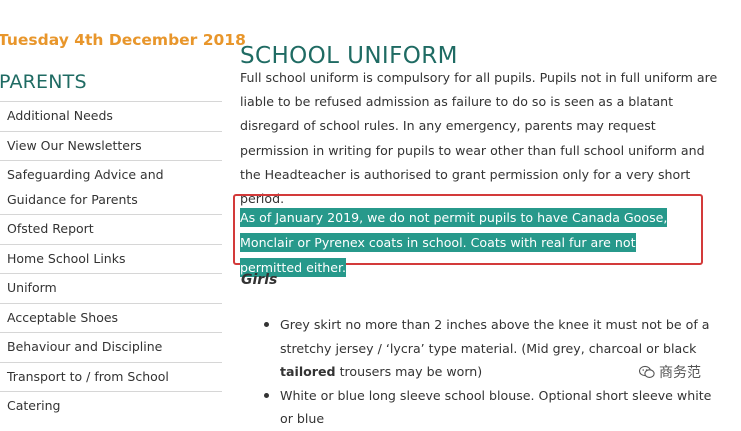 The width and height of the screenshot is (741, 431). I want to click on sidebar-item-catering: Catering, so click(111, 406).